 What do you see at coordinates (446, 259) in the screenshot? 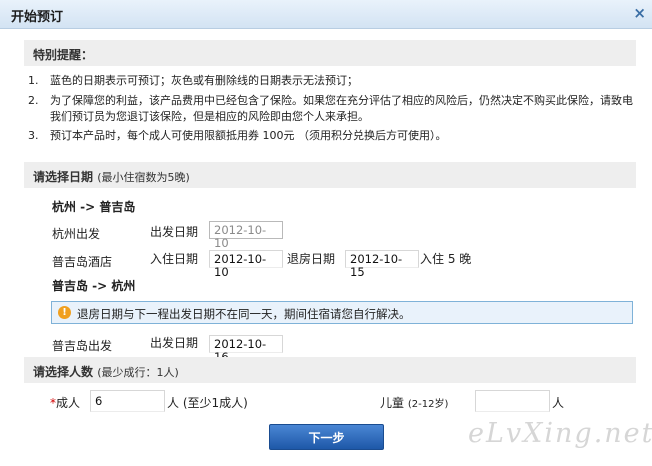
I see `stay-nights-text: 入住 5 晚` at bounding box center [446, 259].